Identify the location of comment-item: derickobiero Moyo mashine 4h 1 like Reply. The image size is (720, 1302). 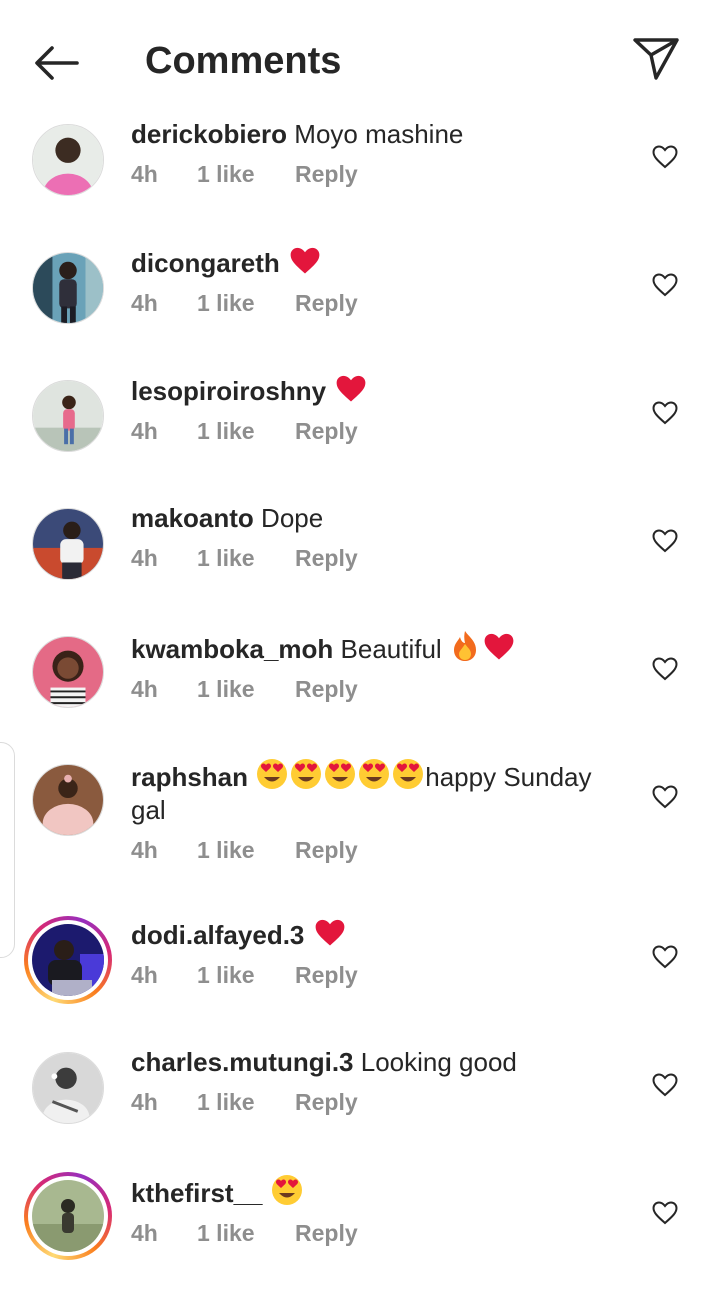
(360, 182).